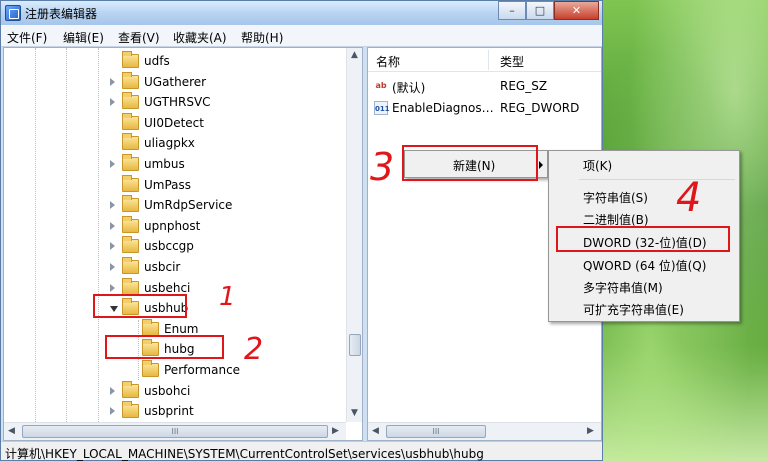 This screenshot has width=768, height=461. Describe the element at coordinates (382, 167) in the screenshot. I see `annotation-number-3: 3` at that location.